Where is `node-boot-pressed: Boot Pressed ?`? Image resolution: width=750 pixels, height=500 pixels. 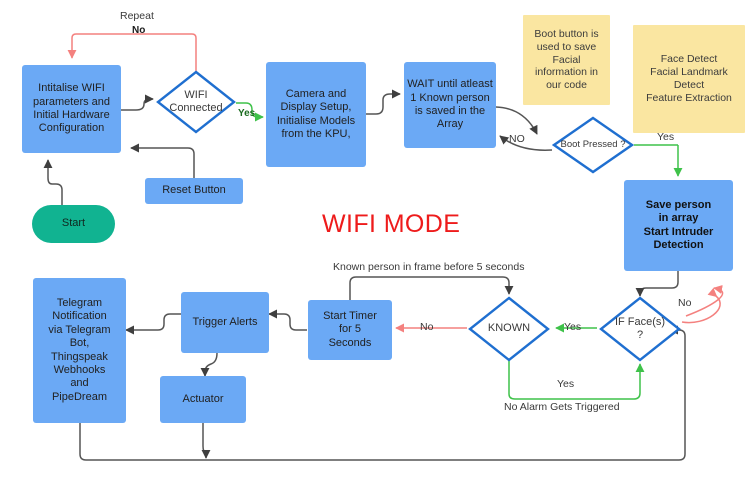 node-boot-pressed: Boot Pressed ? is located at coordinates (593, 145).